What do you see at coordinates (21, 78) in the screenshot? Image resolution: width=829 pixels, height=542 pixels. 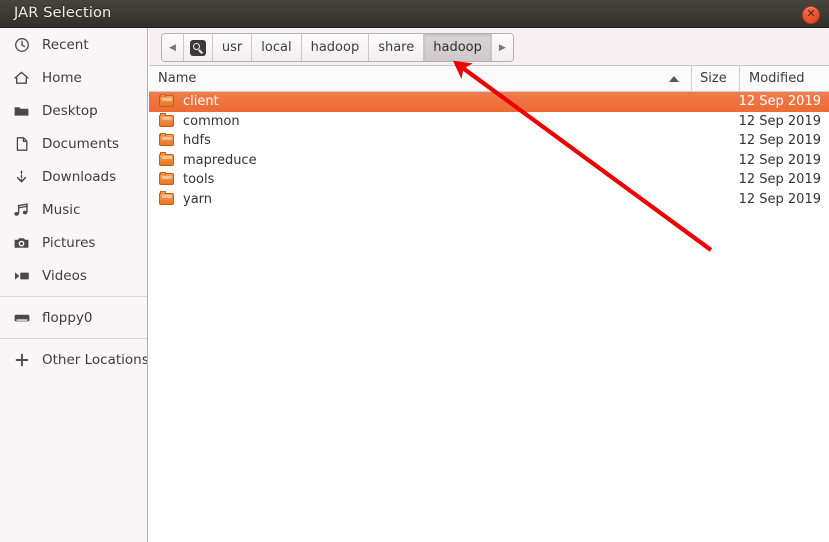 I see `home-icon` at bounding box center [21, 78].